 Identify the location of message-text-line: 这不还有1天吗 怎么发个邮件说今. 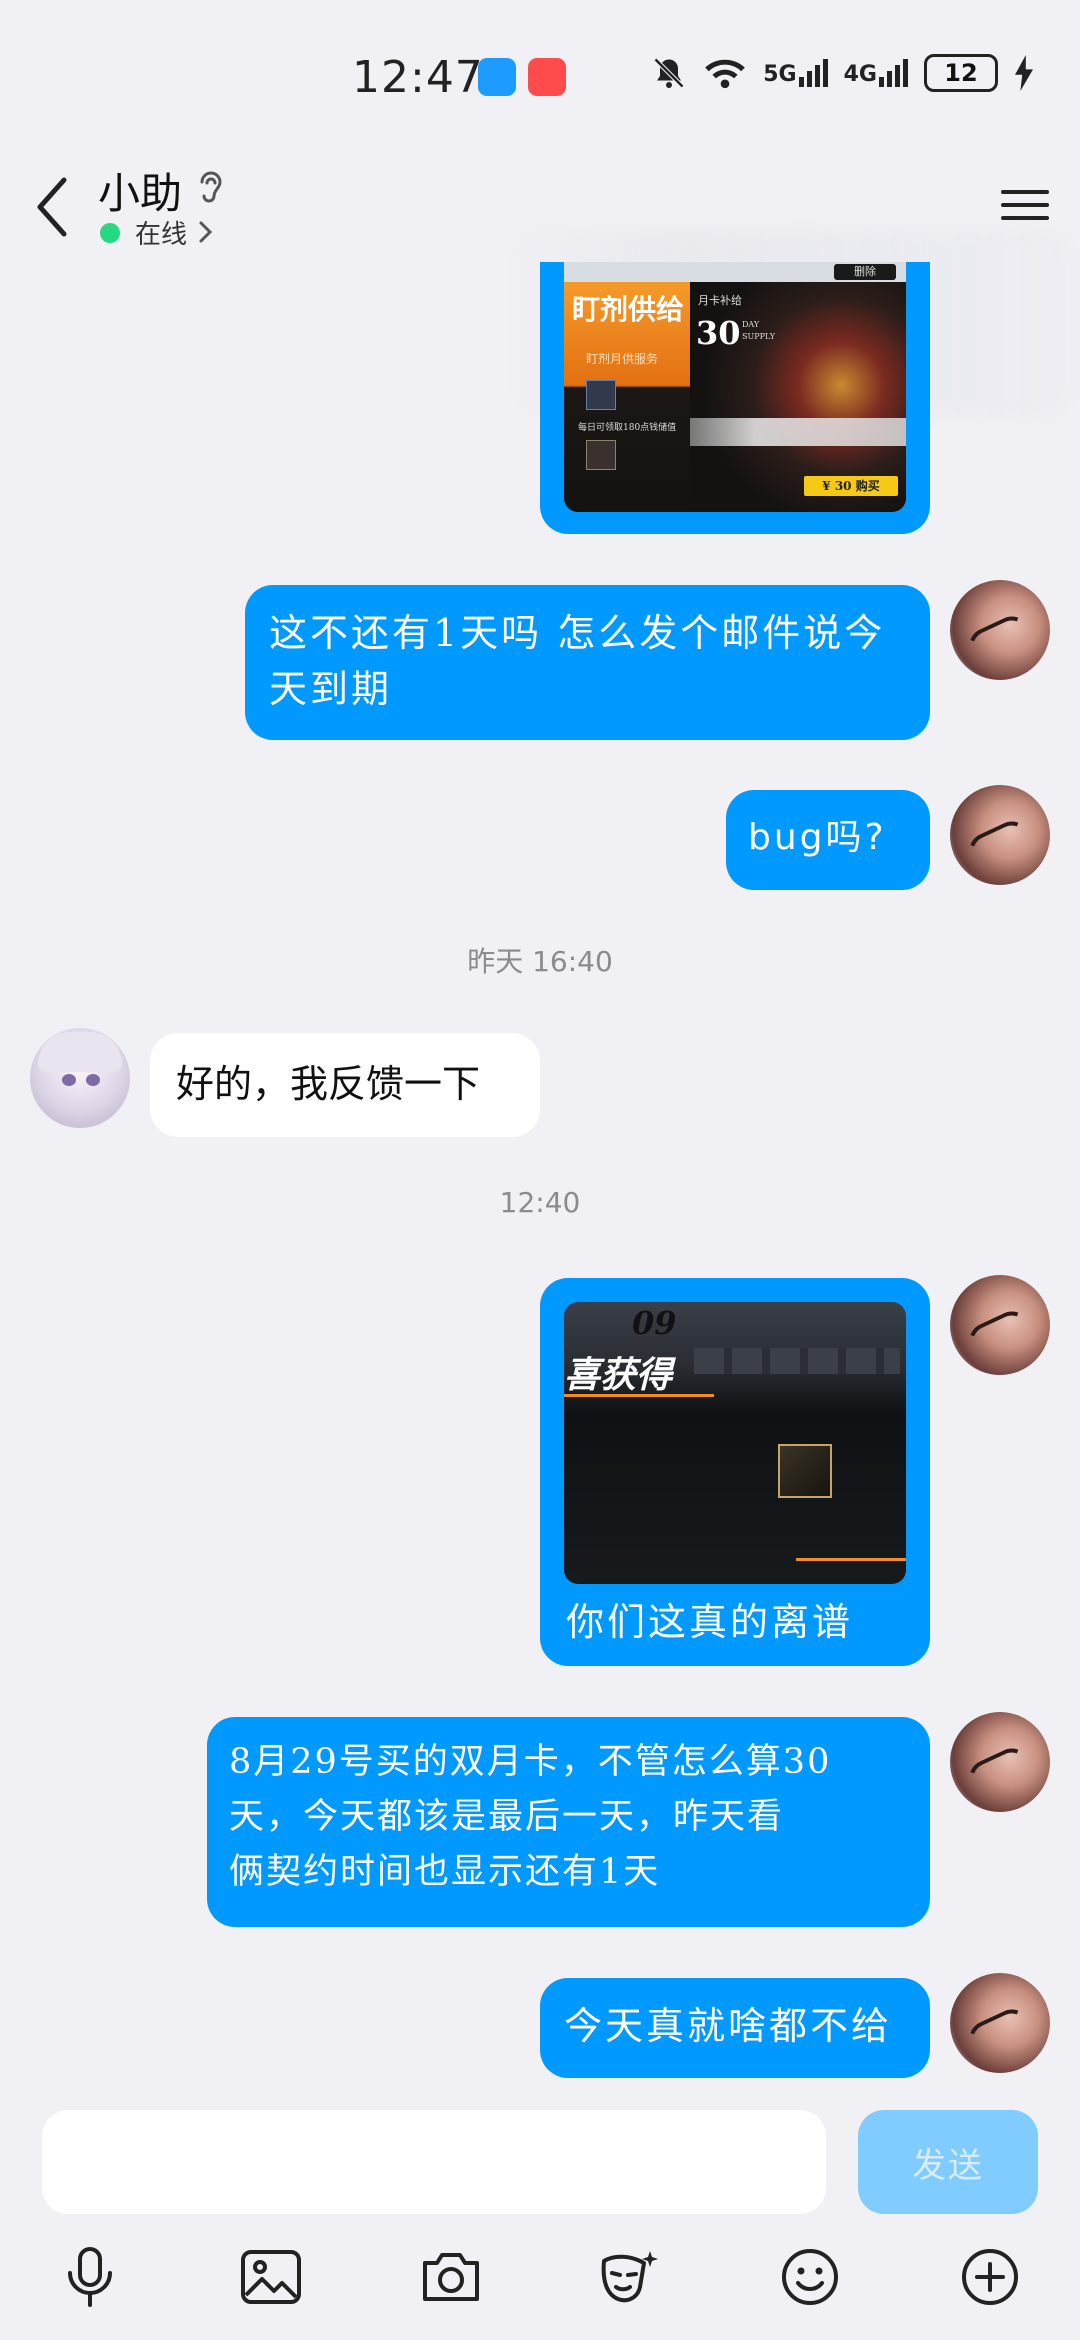
(577, 633).